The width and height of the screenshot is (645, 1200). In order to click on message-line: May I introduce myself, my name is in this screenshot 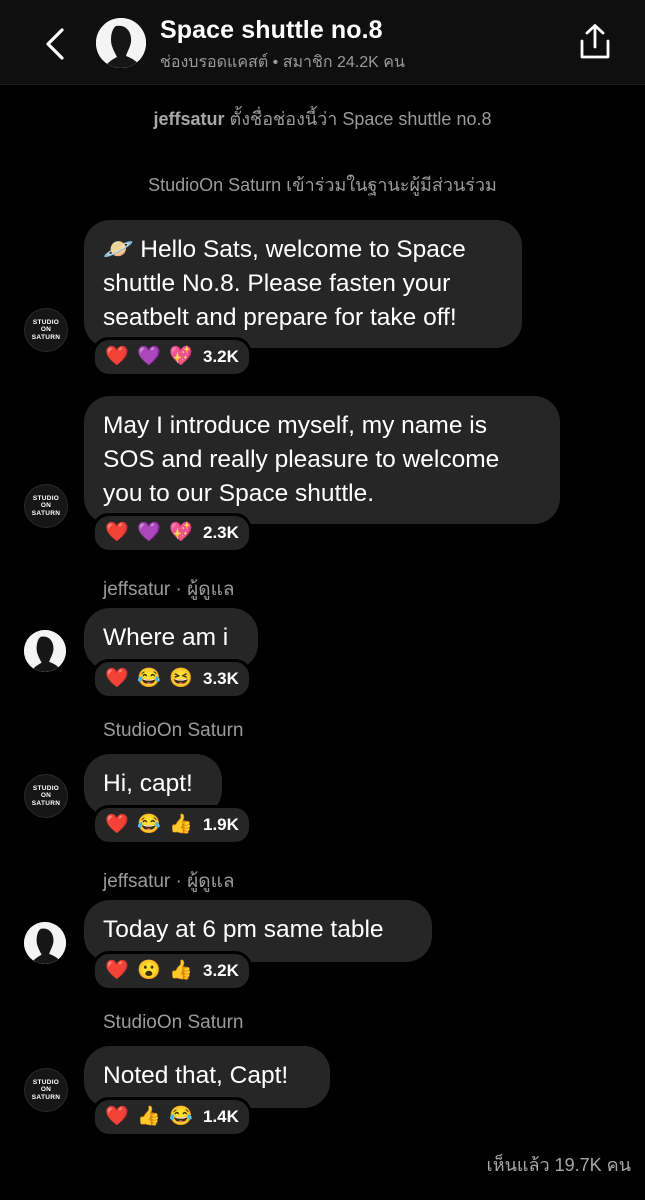, I will do `click(295, 425)`.